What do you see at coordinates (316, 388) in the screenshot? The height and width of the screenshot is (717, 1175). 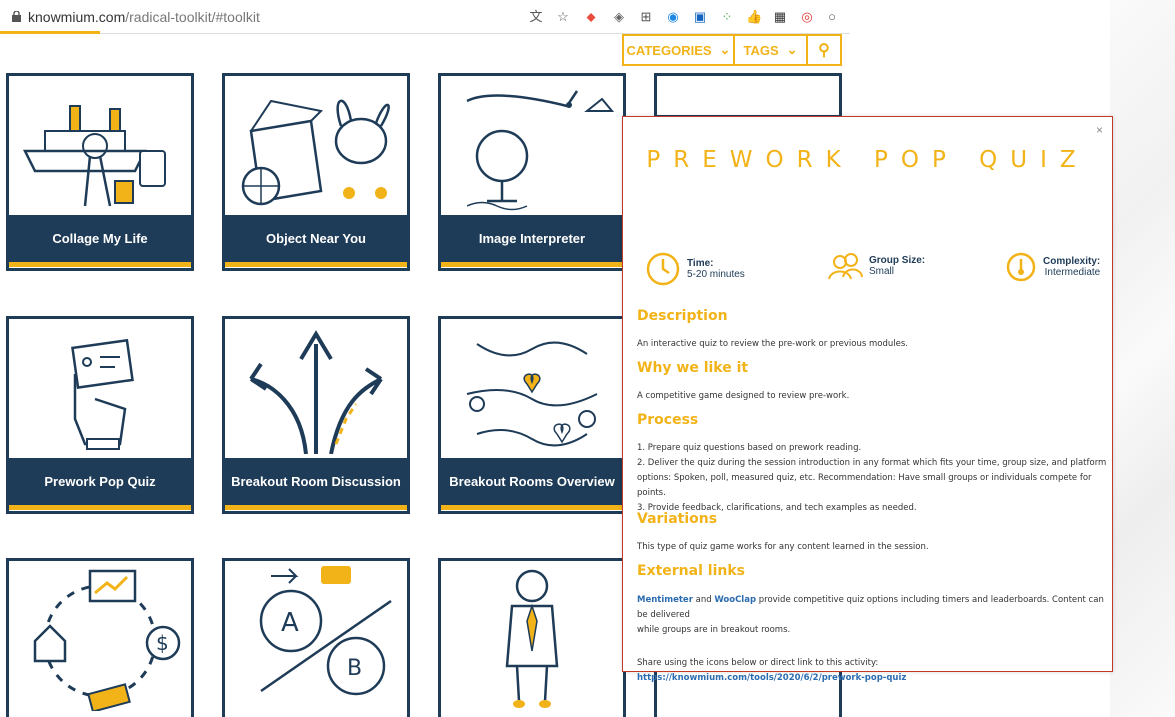 I see `arrows-road-illustration` at bounding box center [316, 388].